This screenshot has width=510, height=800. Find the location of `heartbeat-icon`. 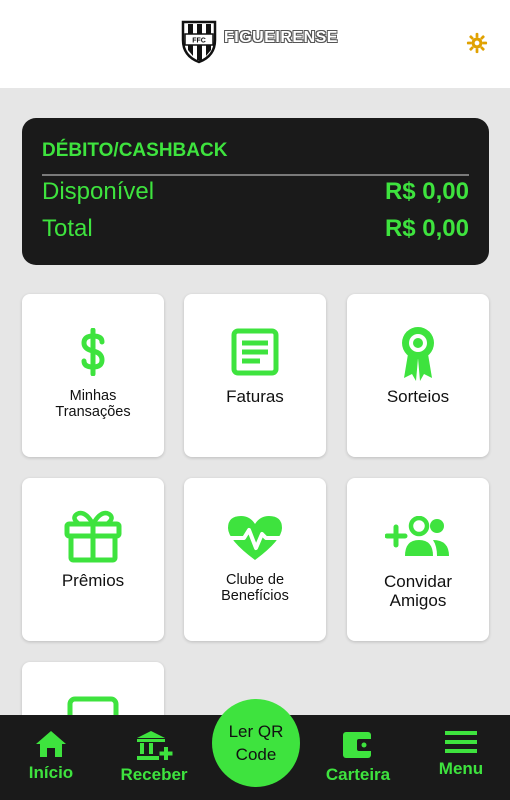

heartbeat-icon is located at coordinates (255, 538).